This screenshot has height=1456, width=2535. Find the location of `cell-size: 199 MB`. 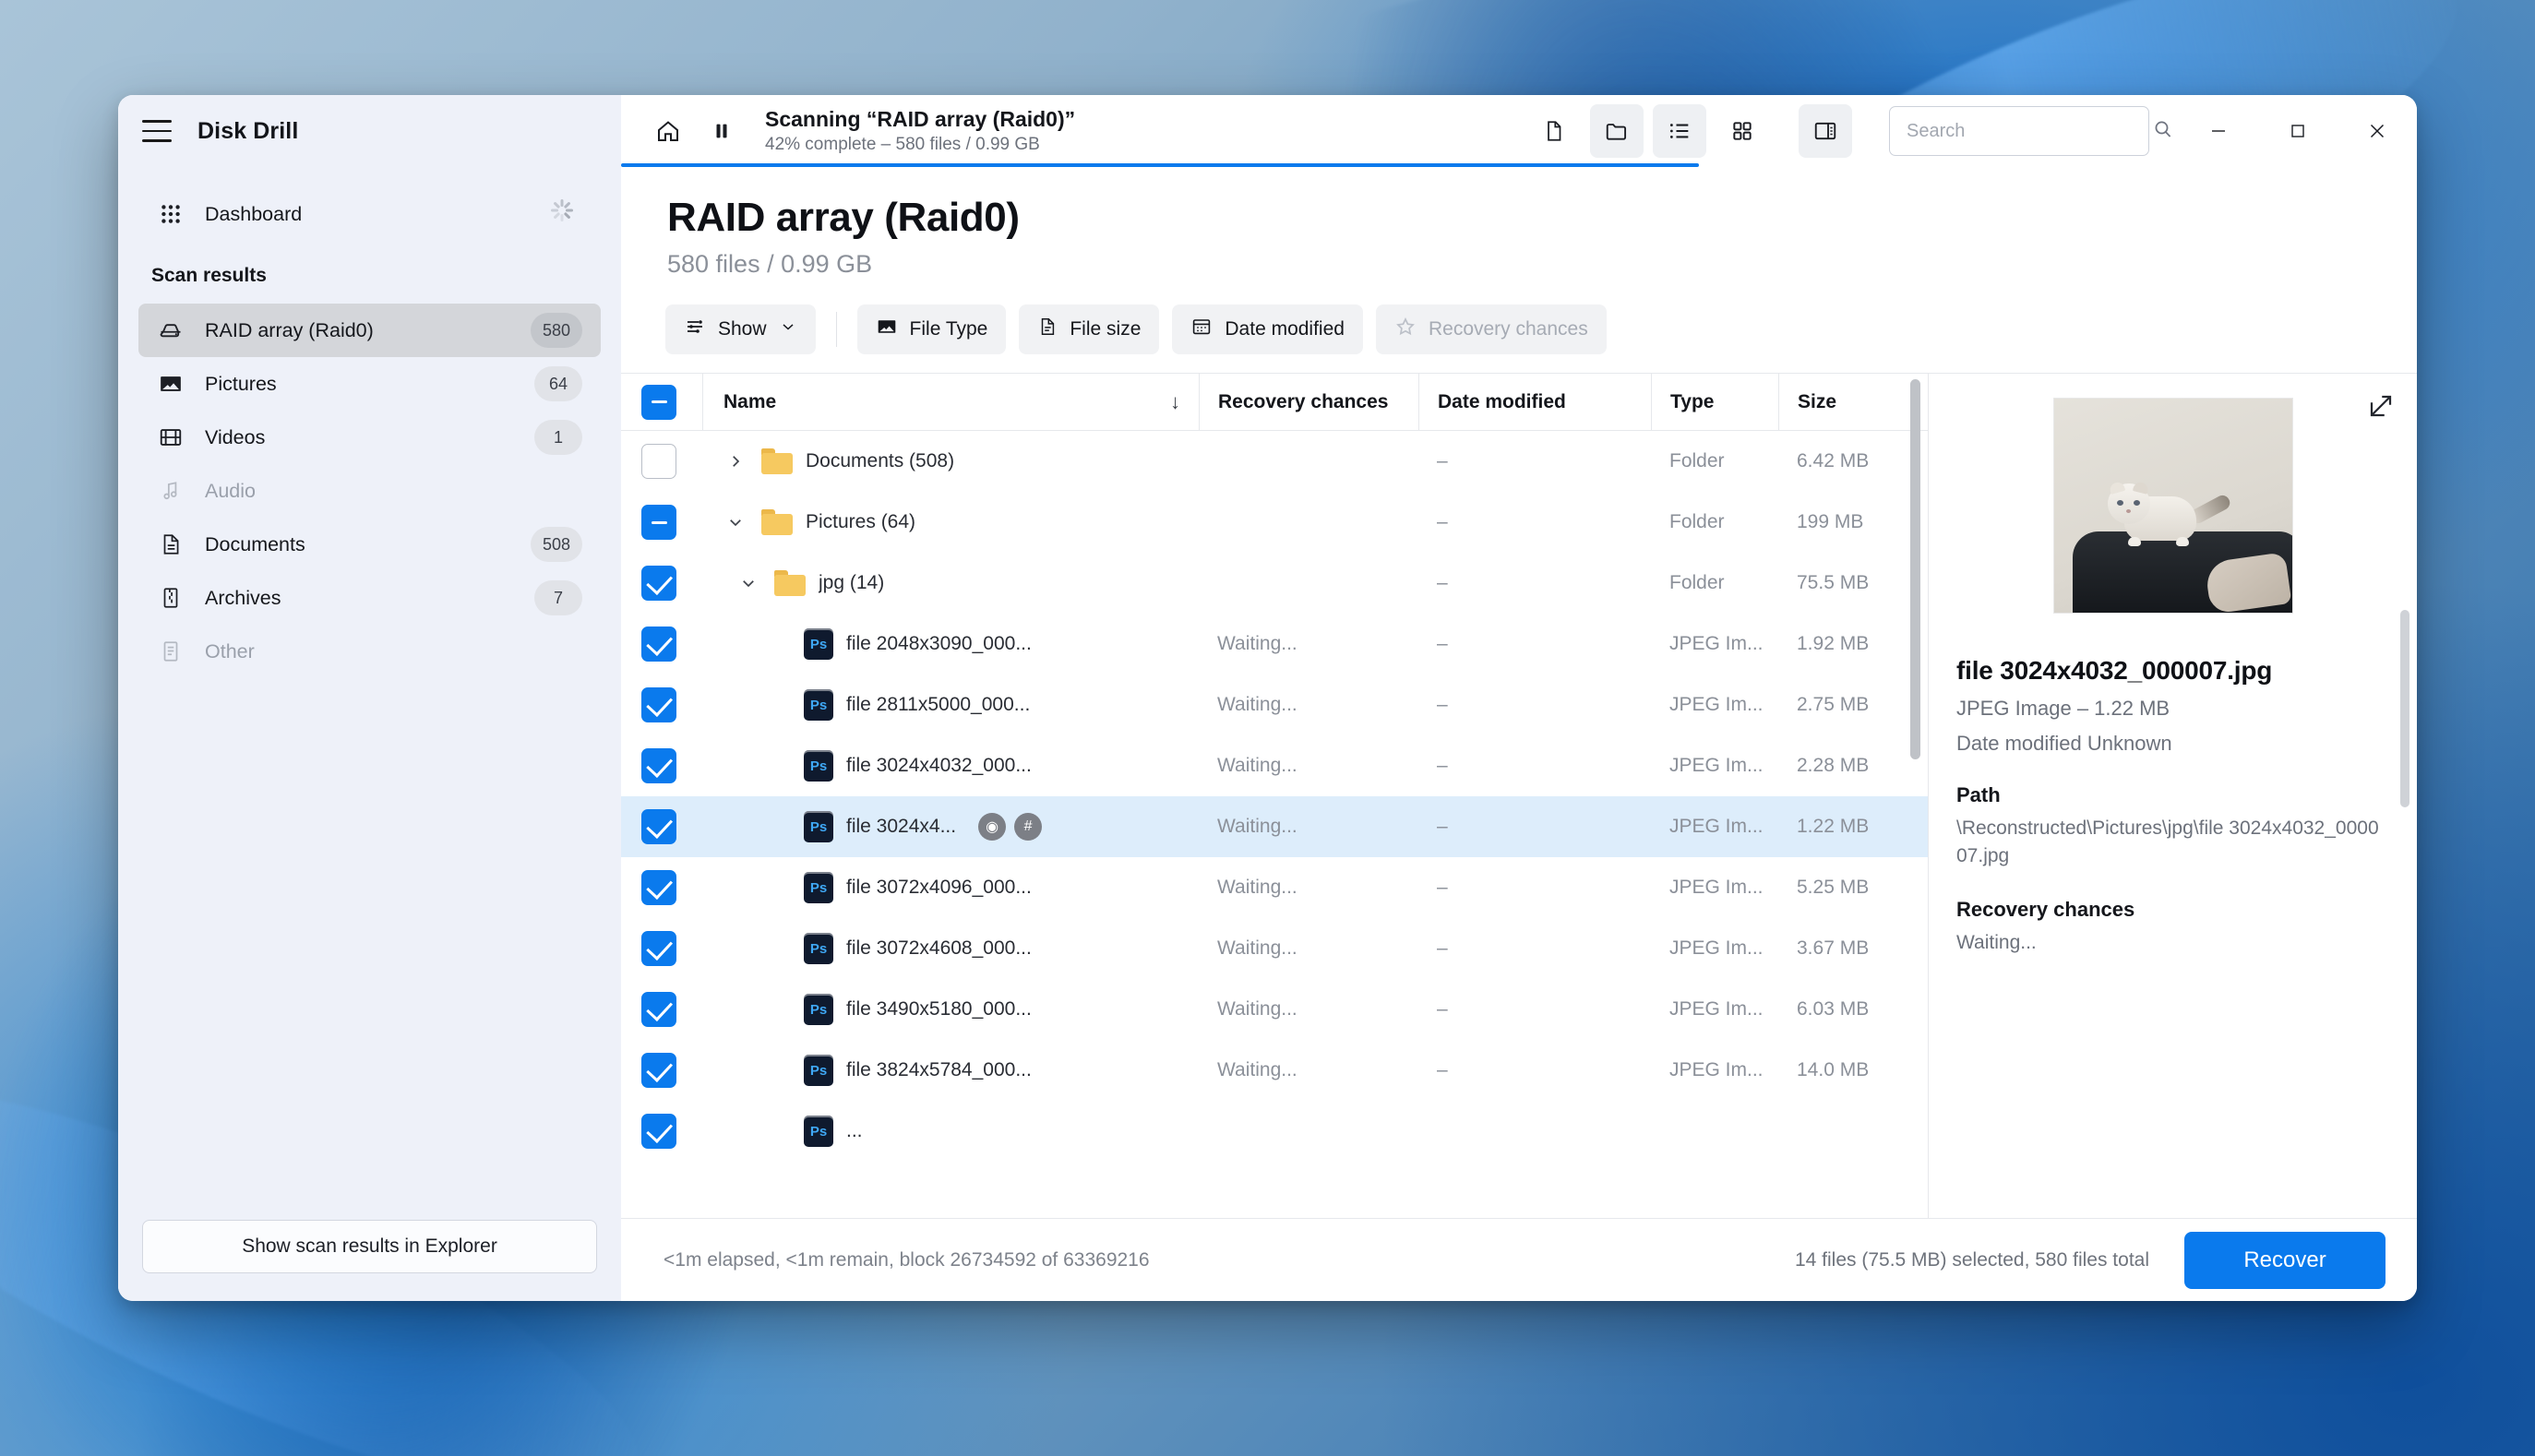

cell-size: 199 MB is located at coordinates (1830, 521).